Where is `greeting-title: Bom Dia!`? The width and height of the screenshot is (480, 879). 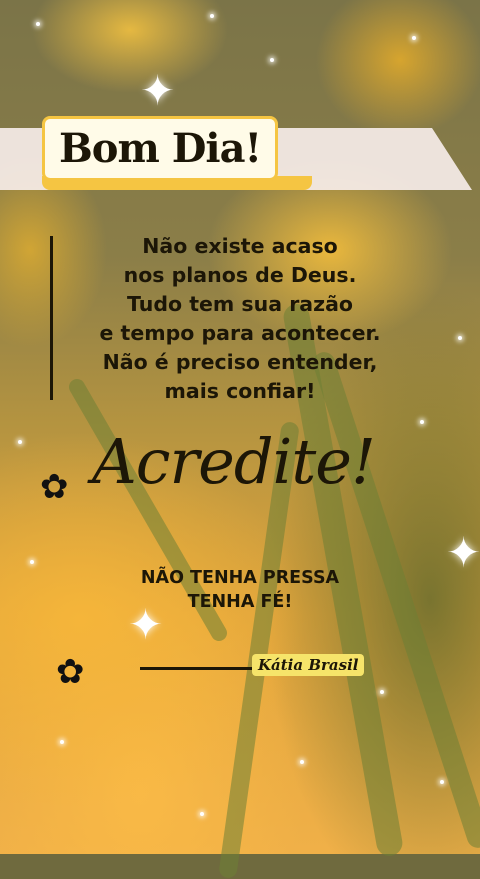 greeting-title: Bom Dia! is located at coordinates (160, 148).